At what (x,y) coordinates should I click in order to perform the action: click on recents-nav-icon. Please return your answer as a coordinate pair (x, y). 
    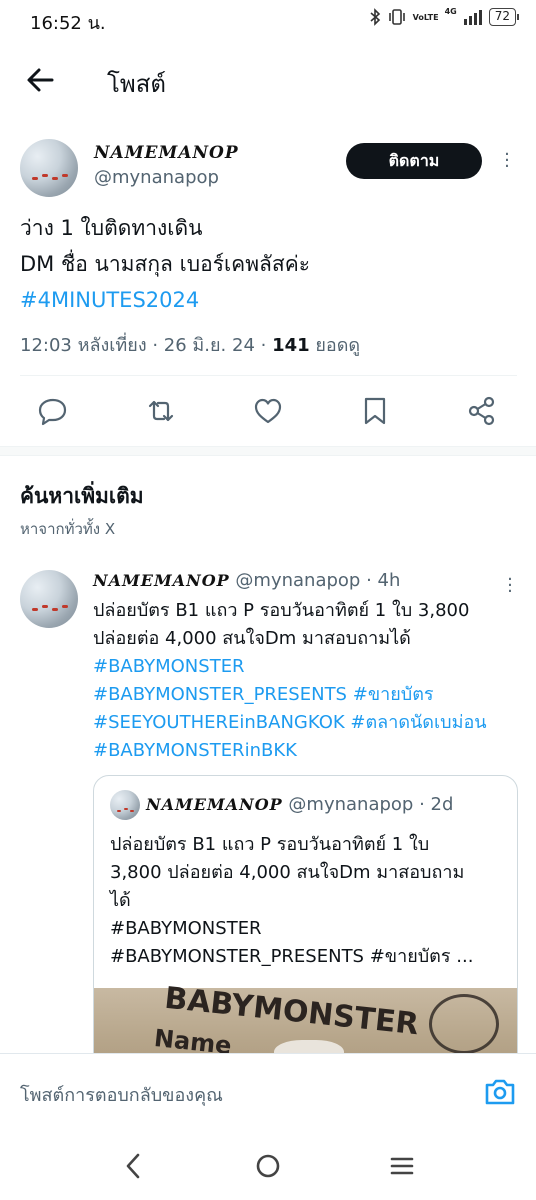
    Looking at the image, I should click on (402, 1166).